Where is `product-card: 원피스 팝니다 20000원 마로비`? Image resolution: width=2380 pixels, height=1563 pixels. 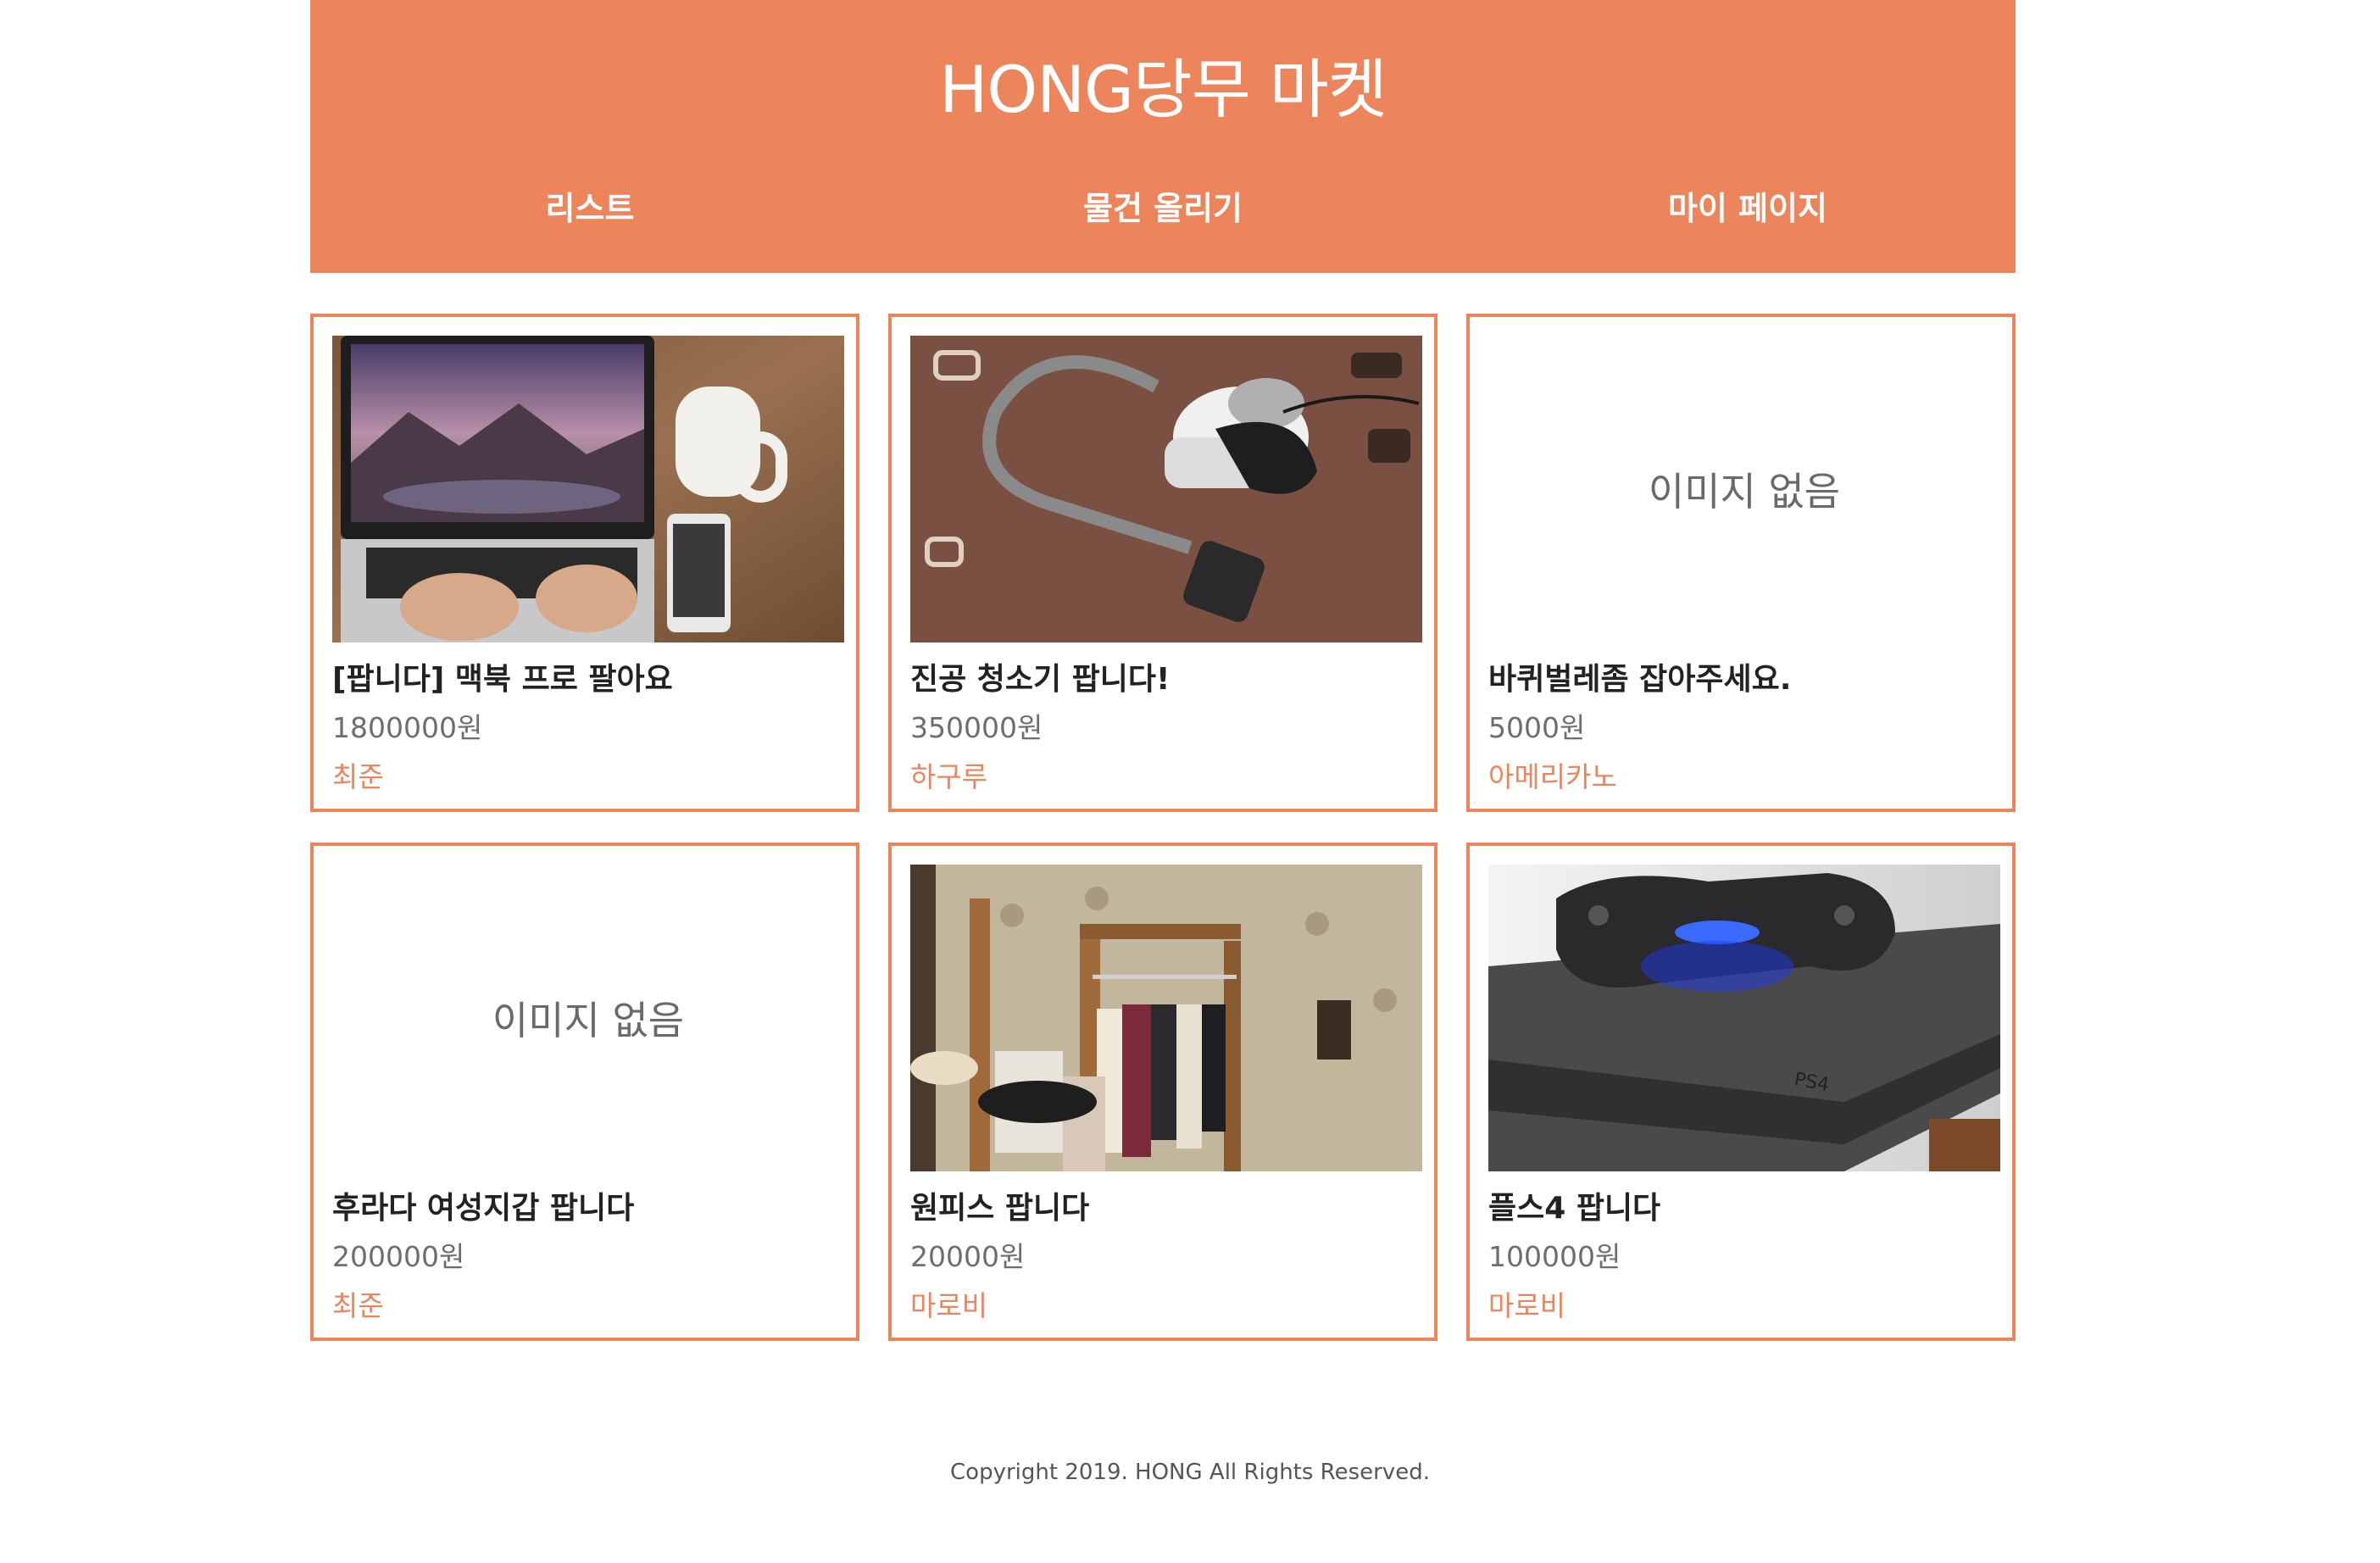
product-card: 원피스 팝니다 20000원 마로비 is located at coordinates (1162, 1092).